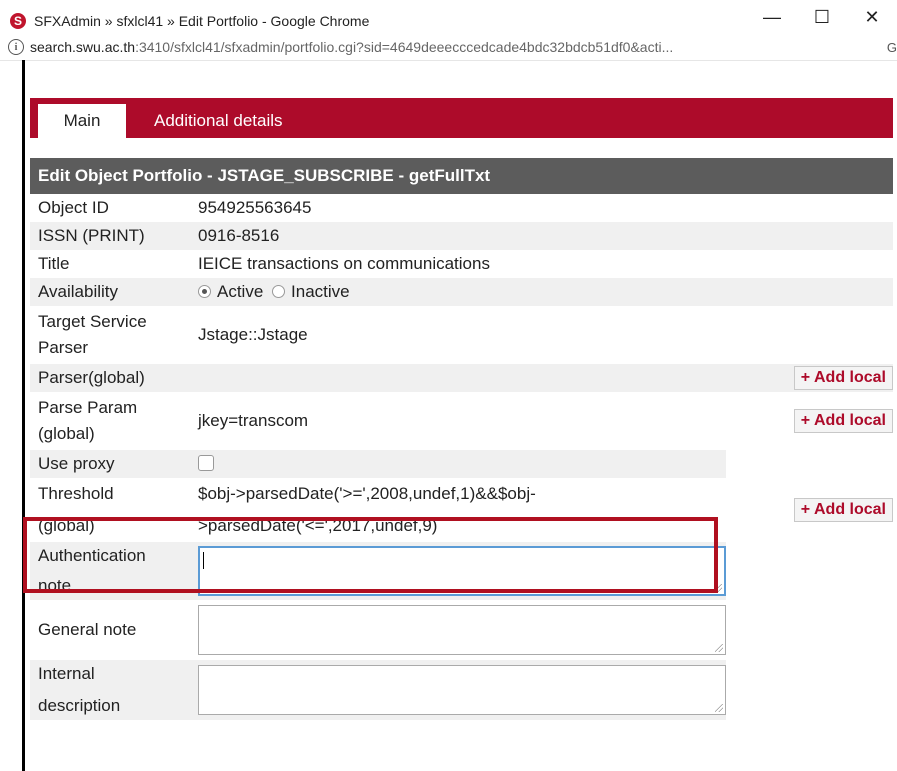  I want to click on tab-additional-details: Additional details, so click(218, 121).